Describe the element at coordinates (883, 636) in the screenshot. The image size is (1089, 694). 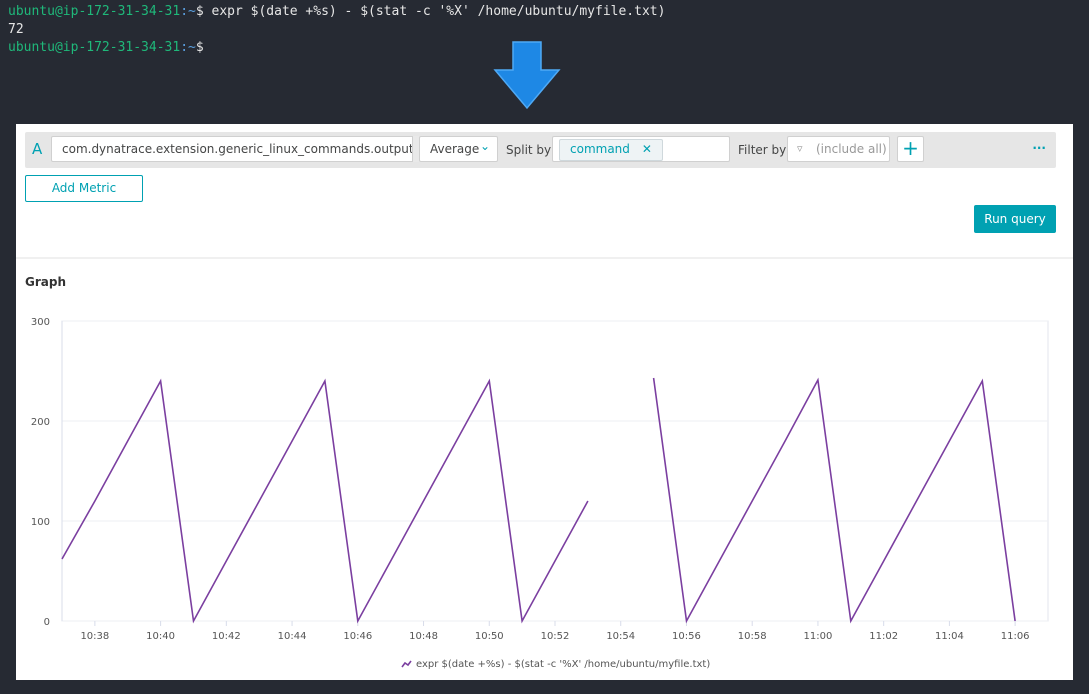
I see `x-tick-label: 11:02` at that location.